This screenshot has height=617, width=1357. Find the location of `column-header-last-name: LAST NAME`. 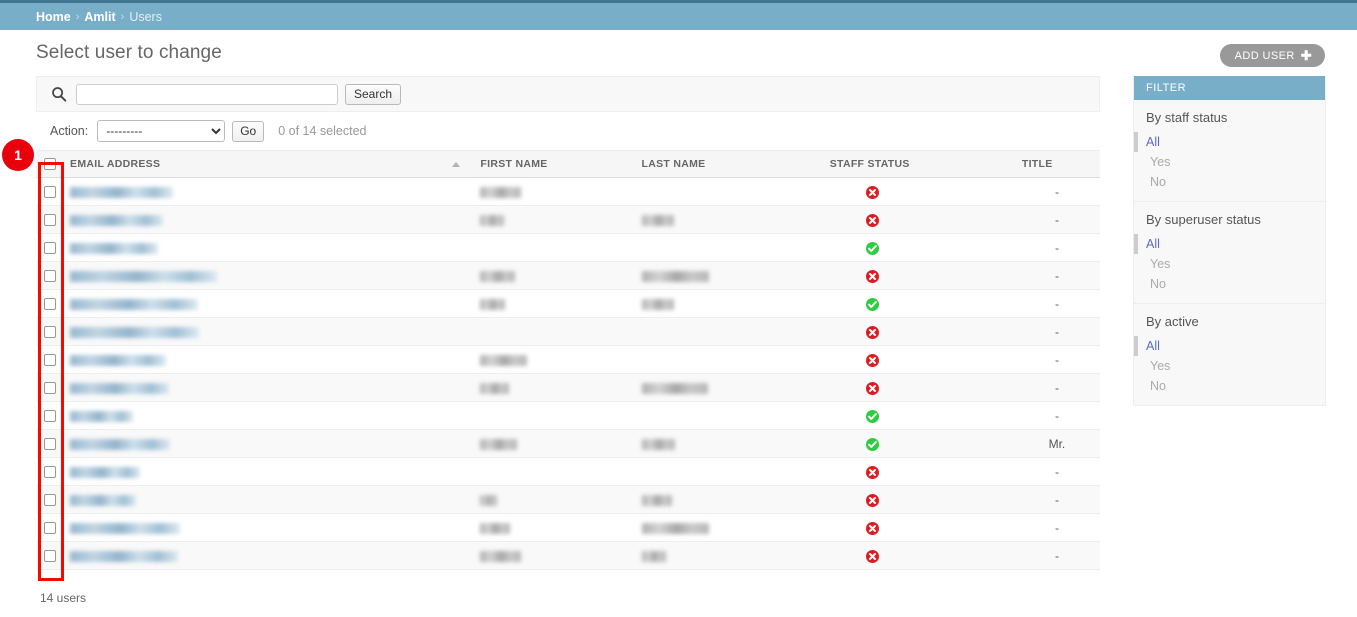

column-header-last-name: LAST NAME is located at coordinates (727, 164).